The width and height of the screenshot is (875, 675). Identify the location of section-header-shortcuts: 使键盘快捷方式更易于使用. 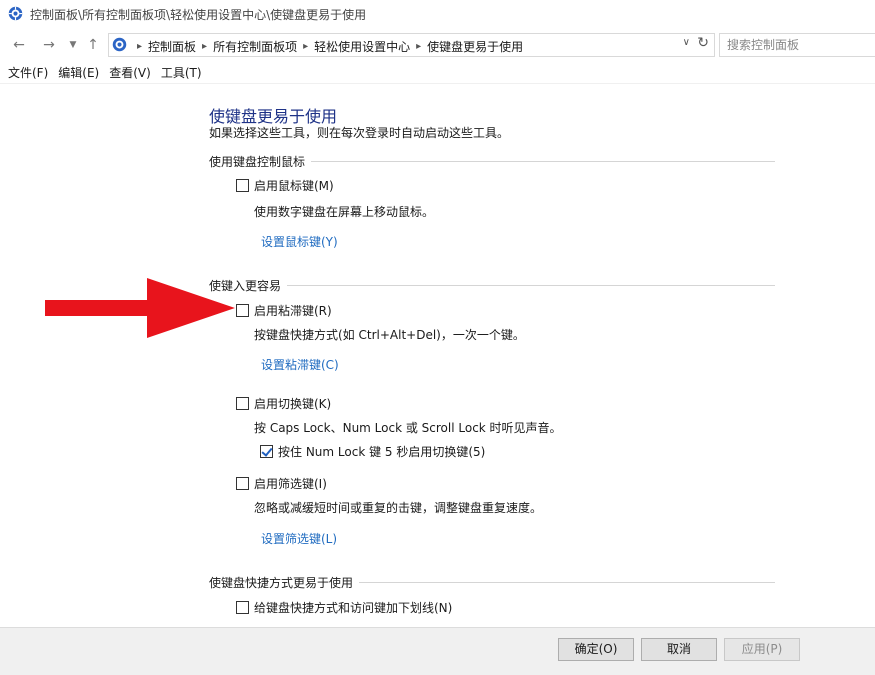
(492, 582).